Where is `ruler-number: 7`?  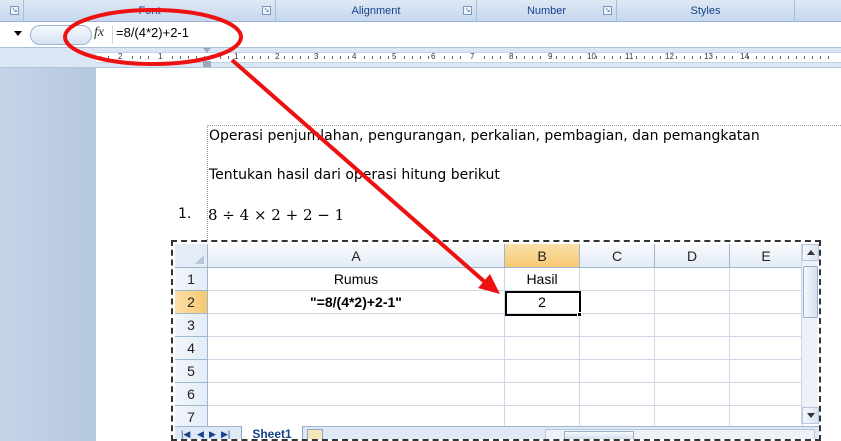
ruler-number: 7 is located at coordinates (472, 56).